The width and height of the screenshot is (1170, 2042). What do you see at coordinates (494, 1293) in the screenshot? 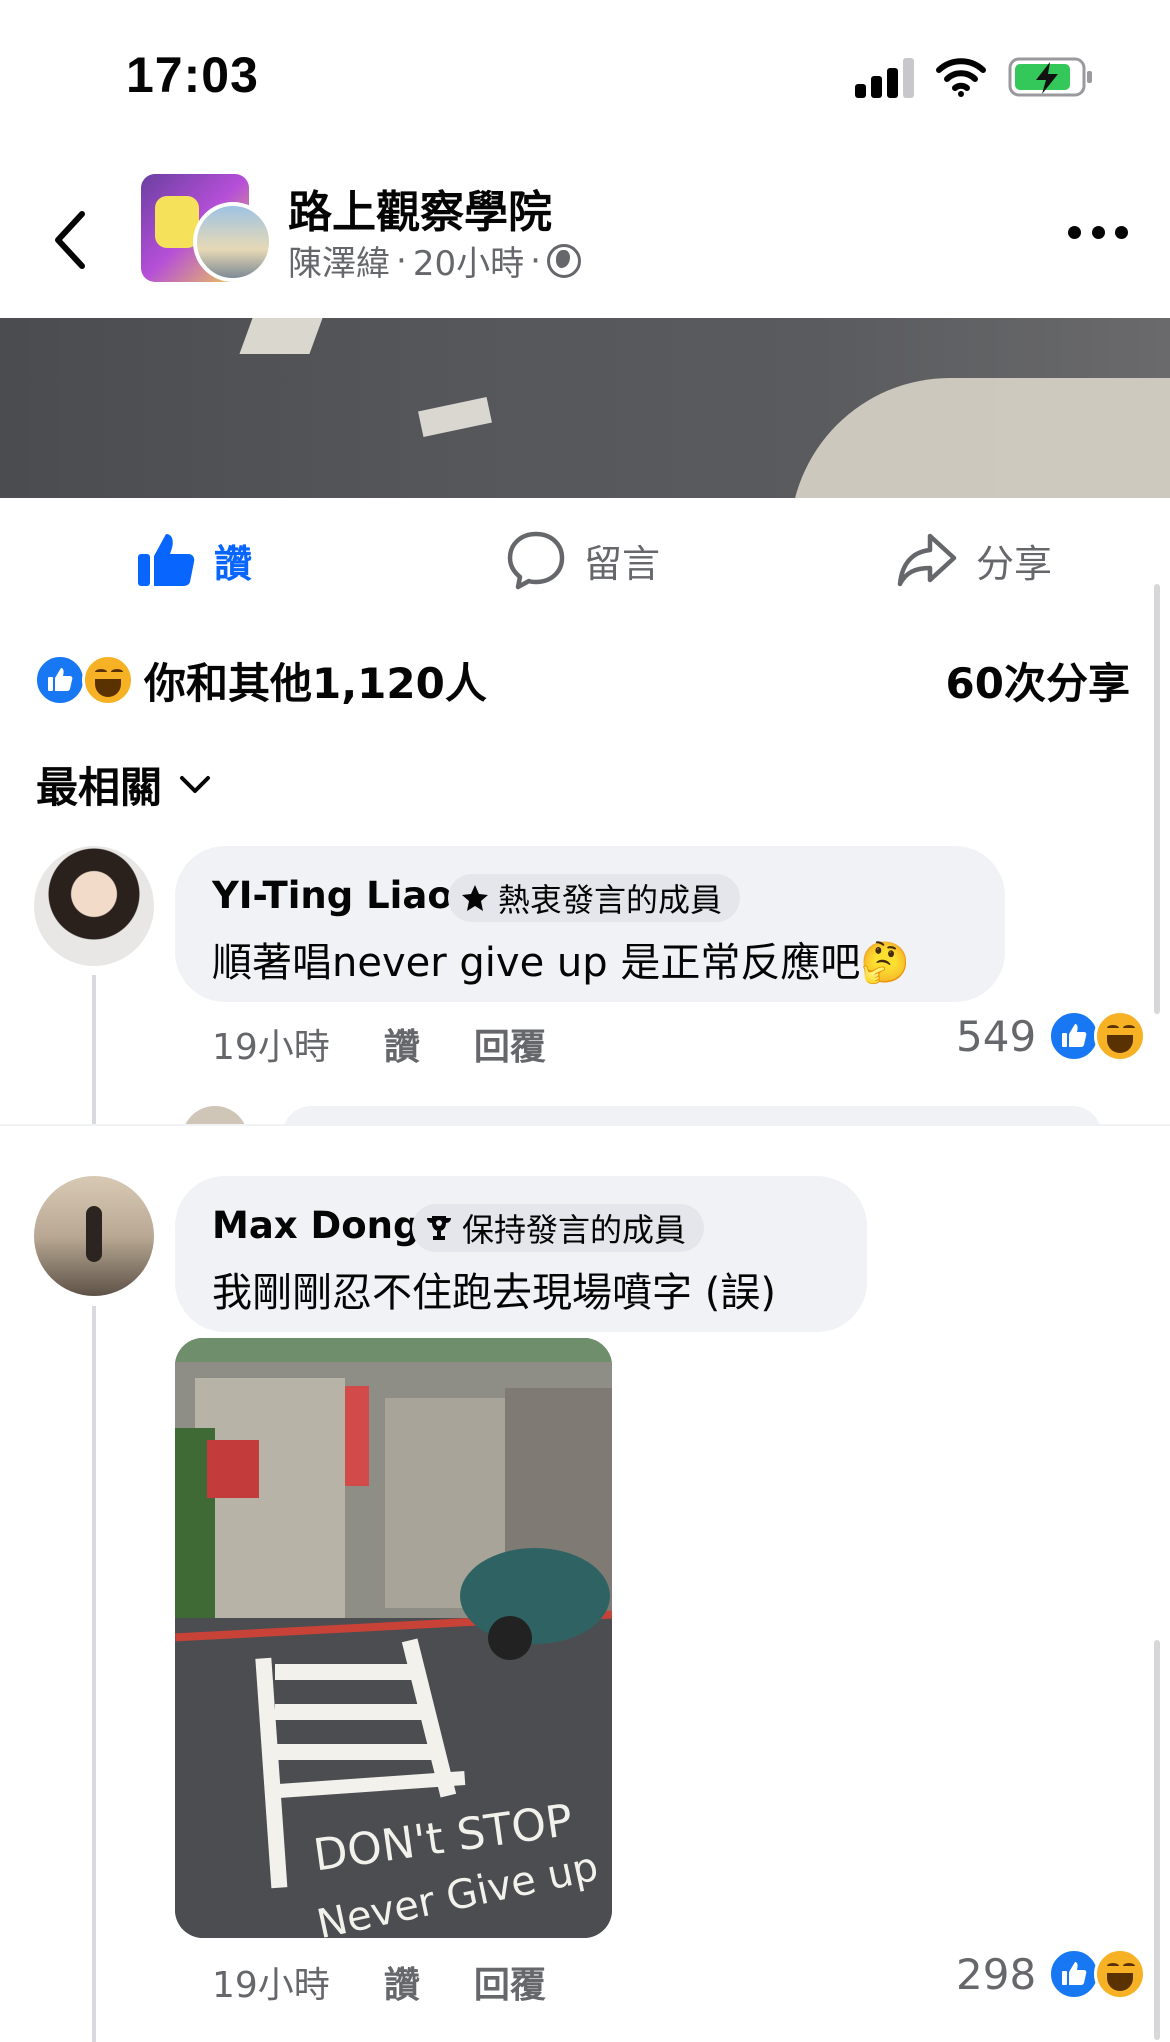
I see `comment-text: 我剛剛忍不住跑去現場噴字 (誤)` at bounding box center [494, 1293].